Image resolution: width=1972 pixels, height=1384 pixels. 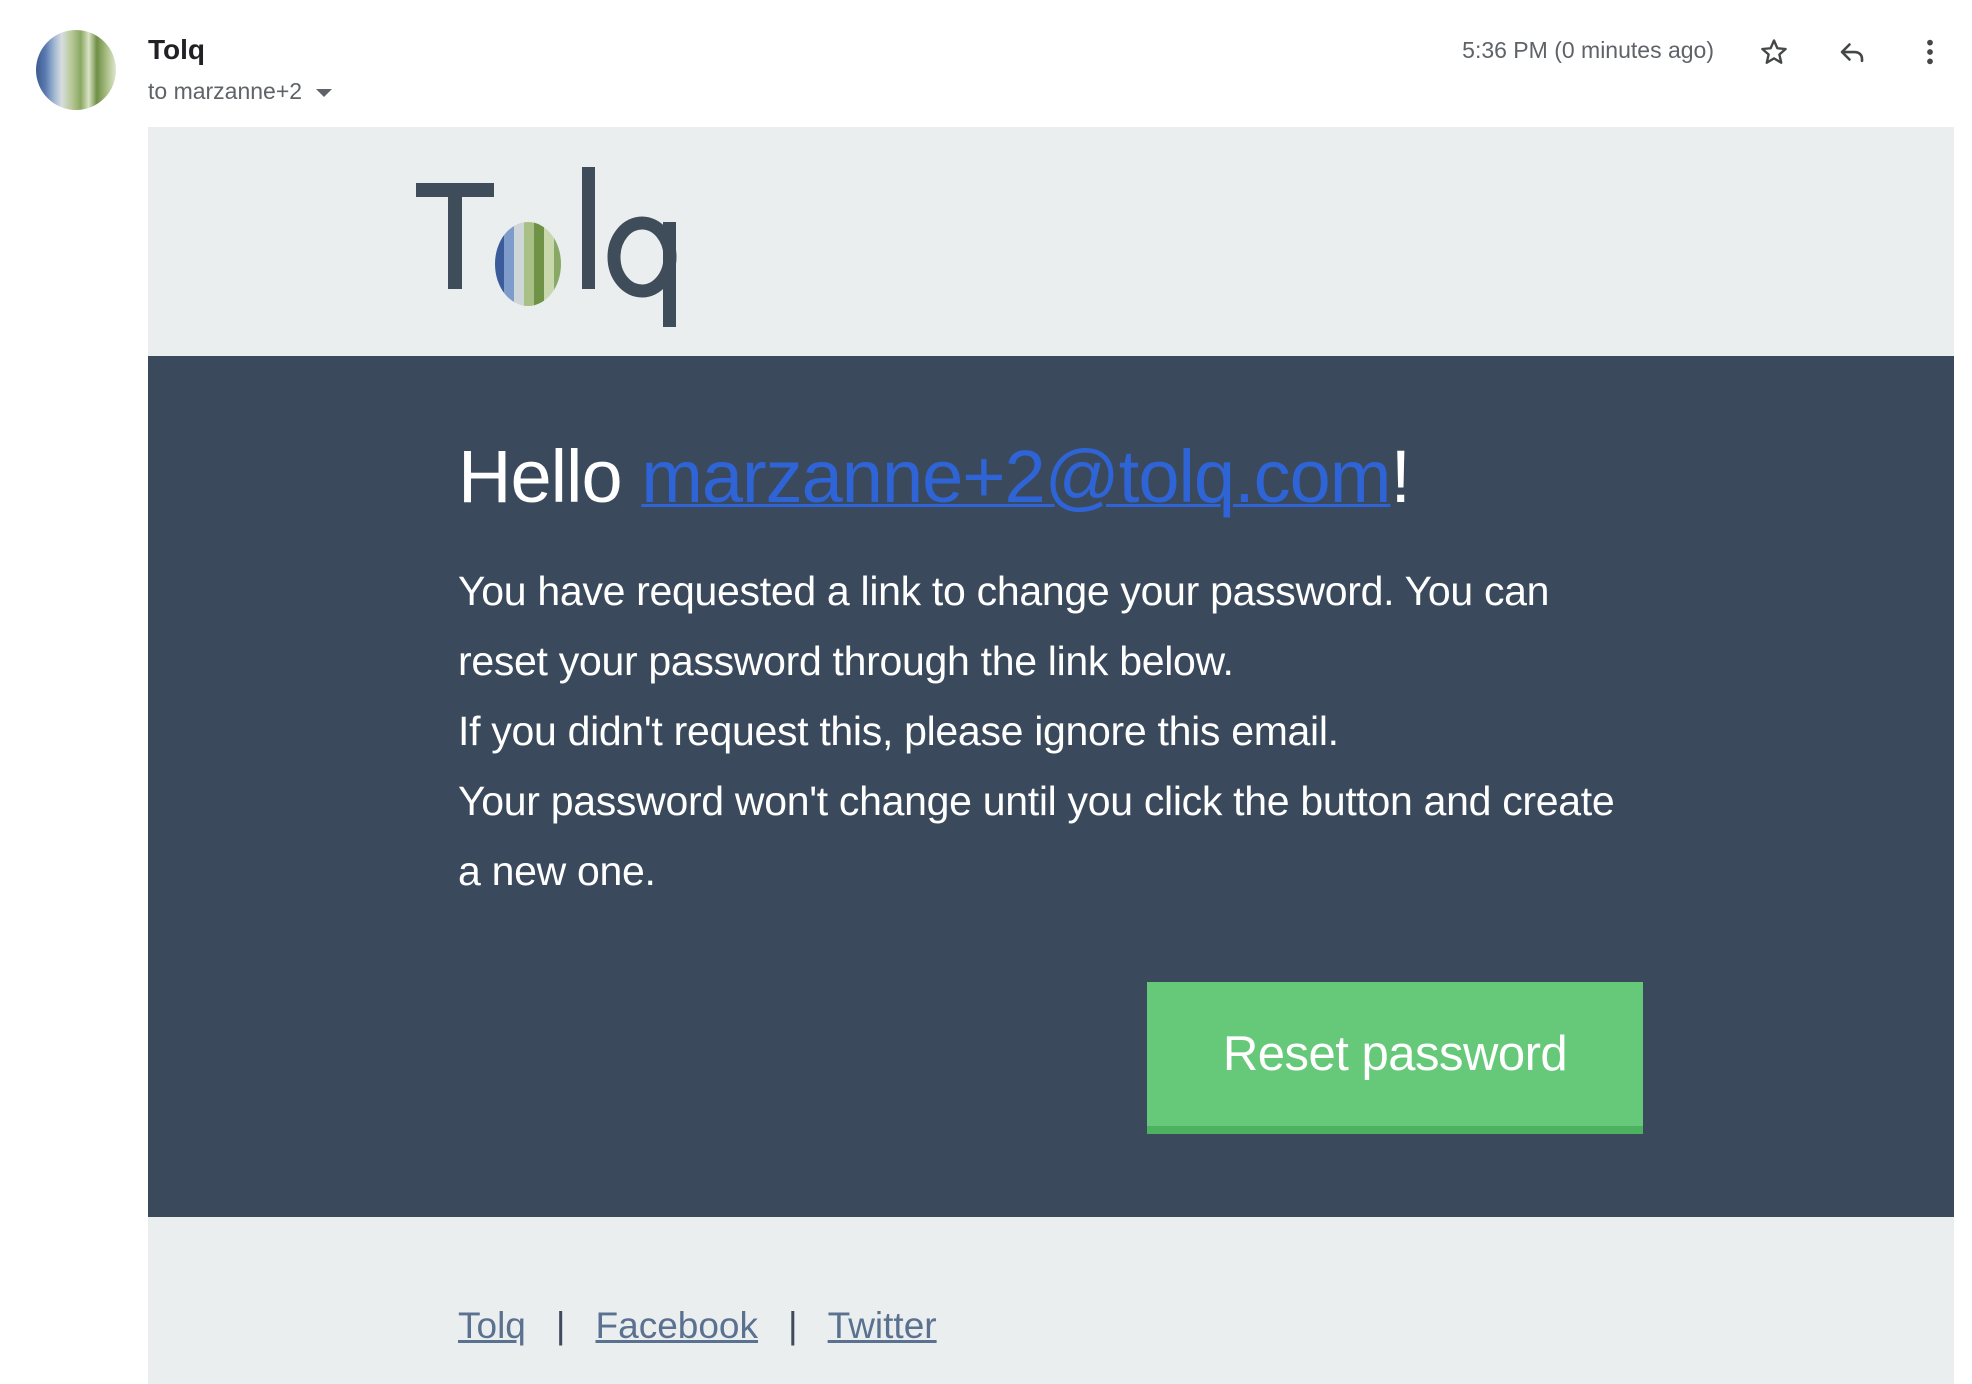 I want to click on footer: Tolq | Facebook | Twitter, so click(x=1051, y=1300).